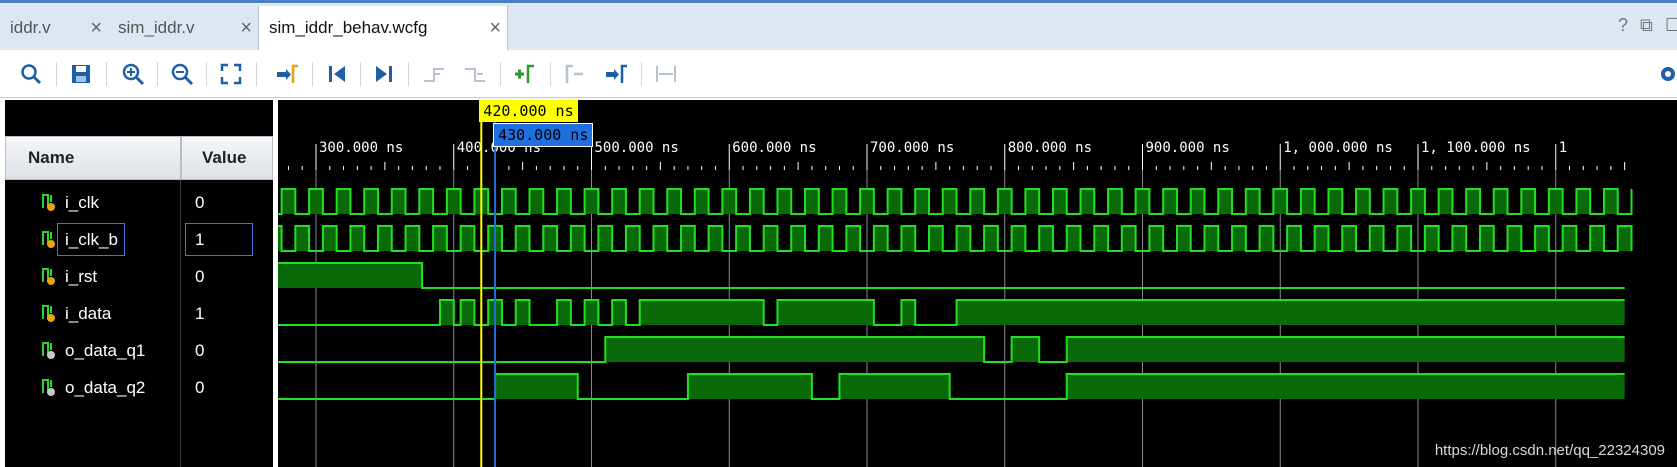  I want to click on previous-transition-icon, so click(434, 73).